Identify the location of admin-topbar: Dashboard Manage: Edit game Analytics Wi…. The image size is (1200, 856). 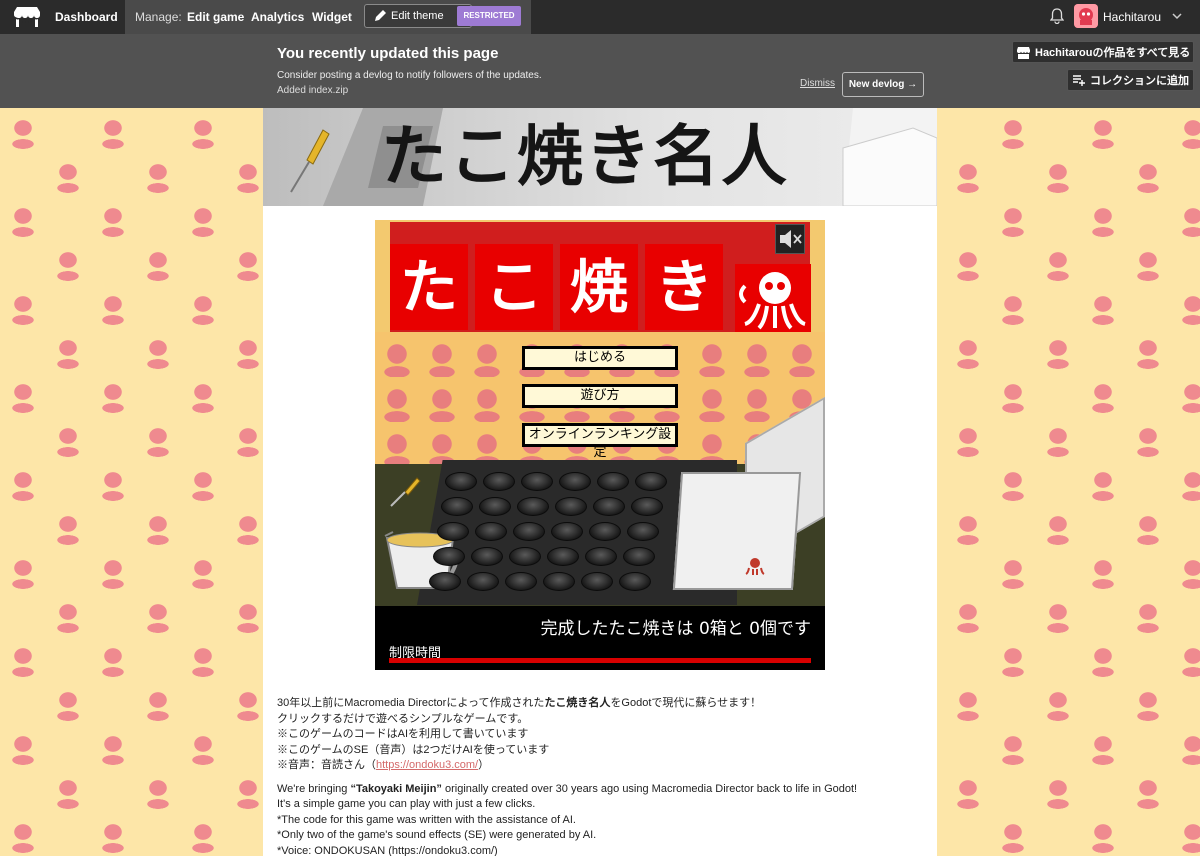
(600, 17).